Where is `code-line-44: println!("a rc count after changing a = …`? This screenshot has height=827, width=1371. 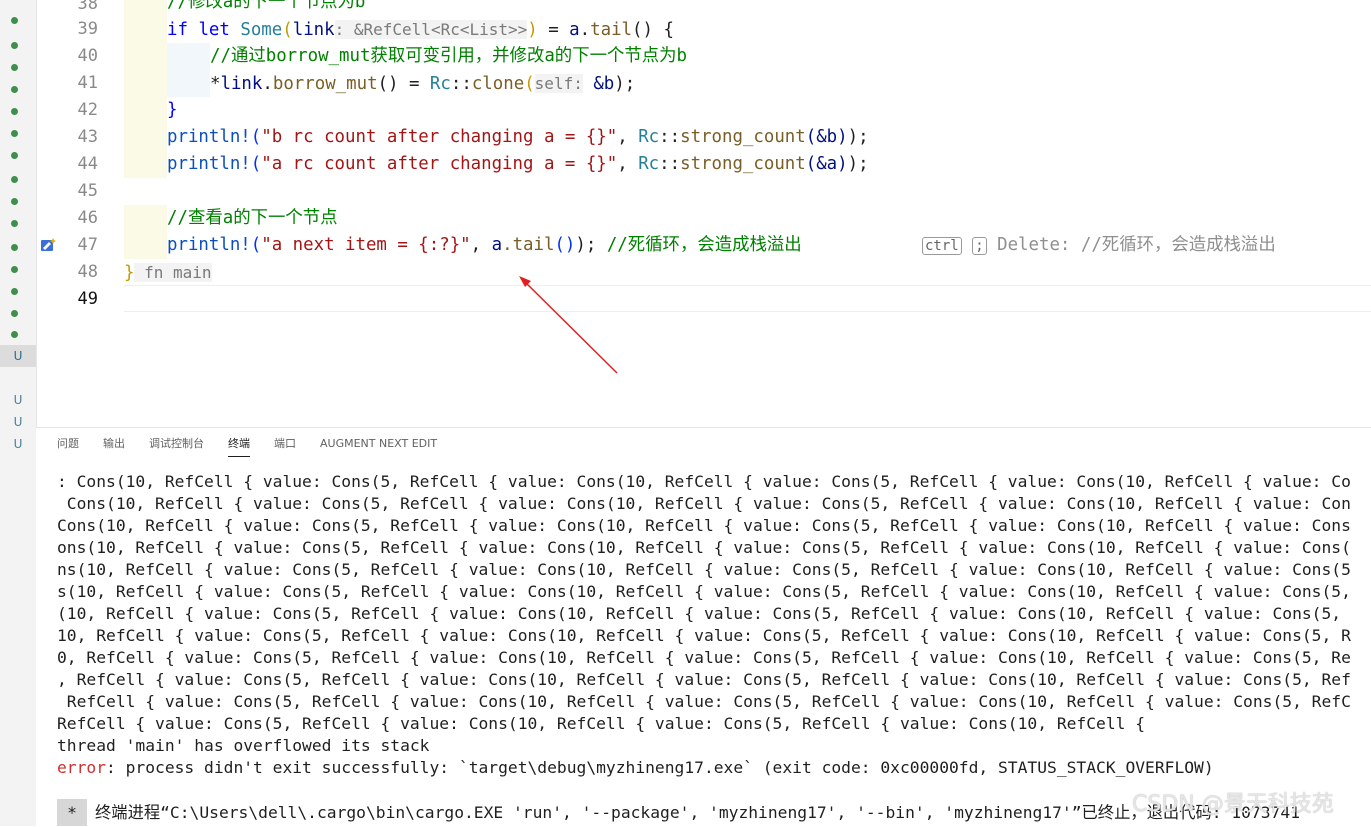 code-line-44: println!("a rc count after changing a = … is located at coordinates (518, 164).